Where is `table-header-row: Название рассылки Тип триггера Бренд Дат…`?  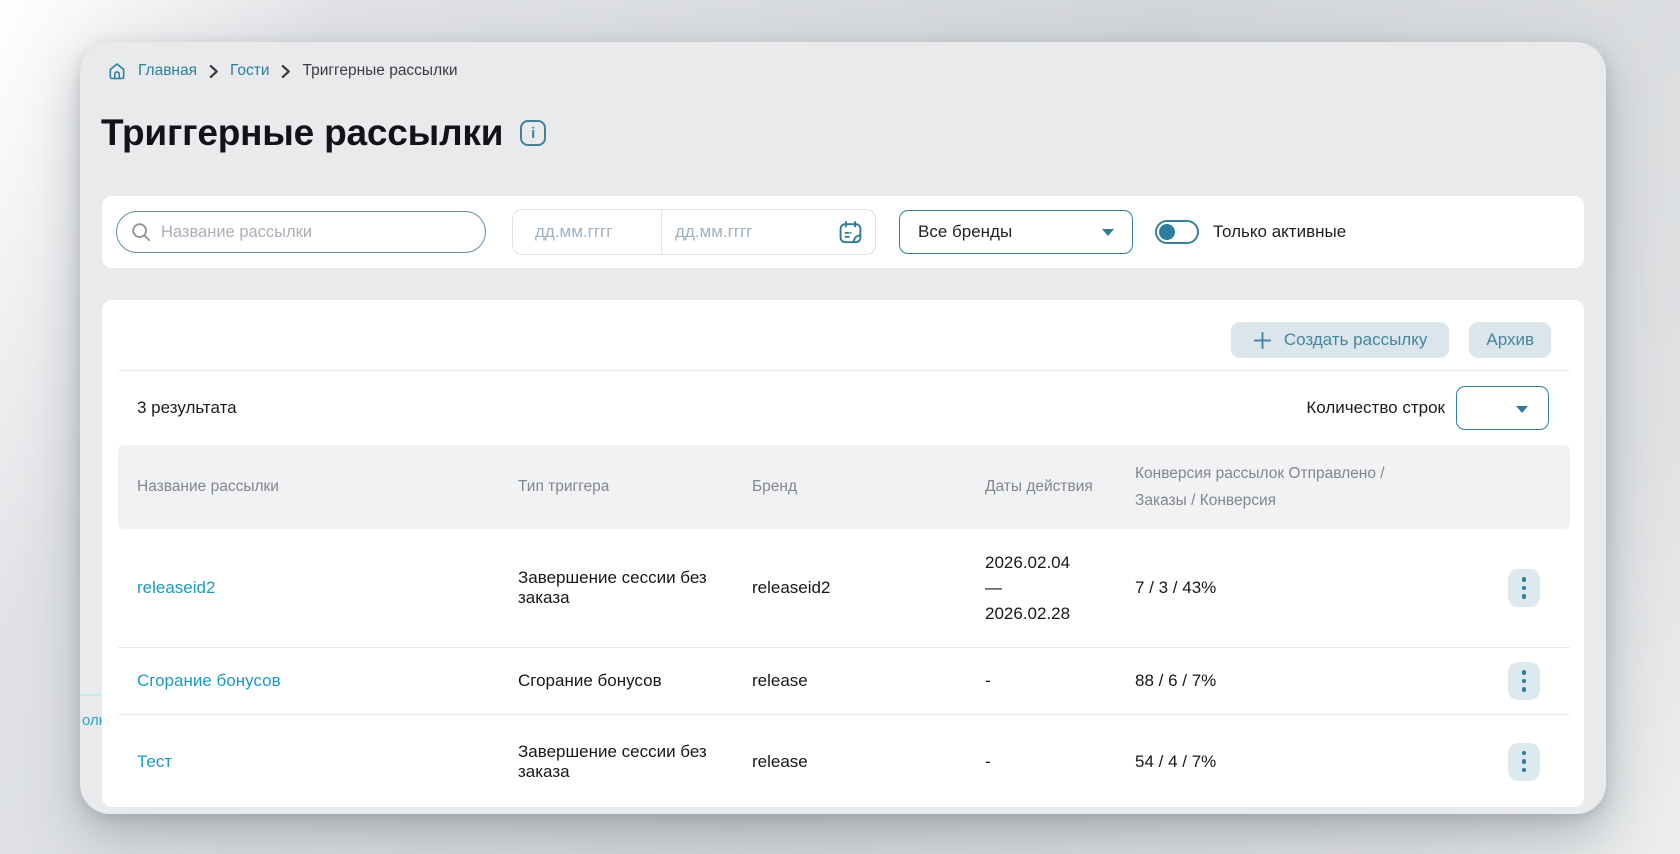
table-header-row: Название рассылки Тип триггера Бренд Дат… is located at coordinates (844, 487).